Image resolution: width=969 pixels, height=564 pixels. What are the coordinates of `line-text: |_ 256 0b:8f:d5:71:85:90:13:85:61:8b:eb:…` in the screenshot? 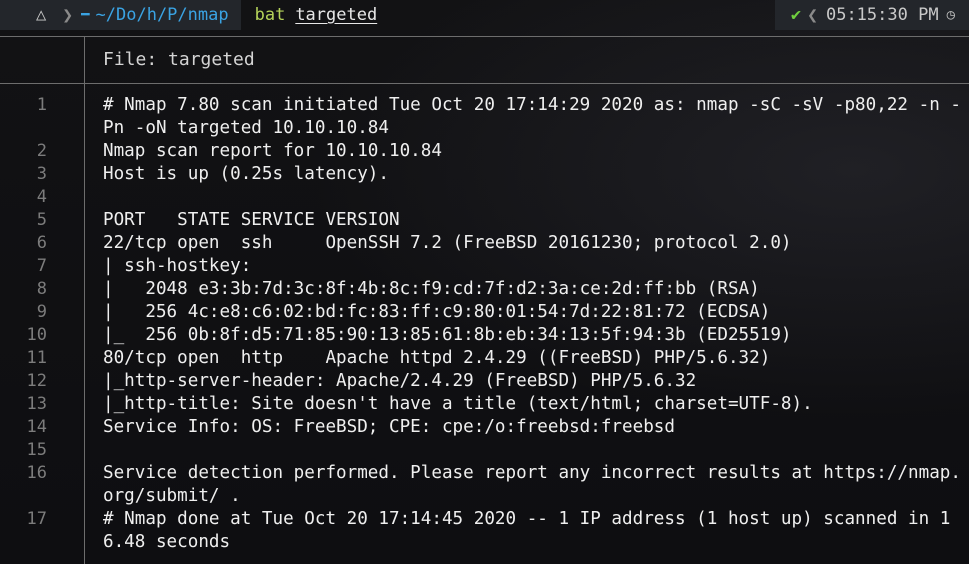 It's located at (447, 335).